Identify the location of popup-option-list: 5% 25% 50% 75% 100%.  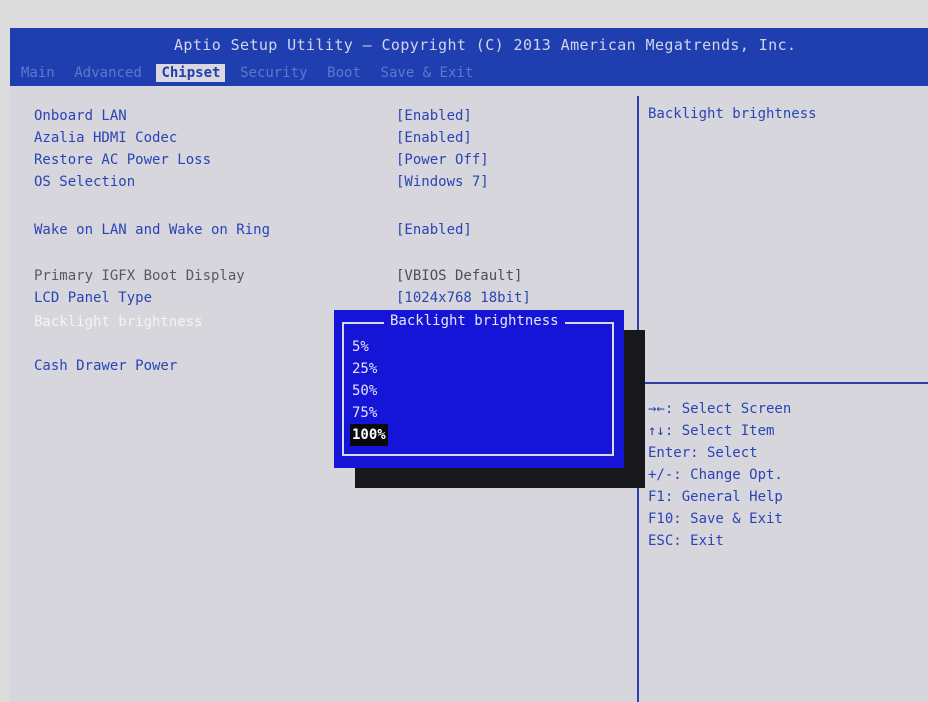
(369, 391).